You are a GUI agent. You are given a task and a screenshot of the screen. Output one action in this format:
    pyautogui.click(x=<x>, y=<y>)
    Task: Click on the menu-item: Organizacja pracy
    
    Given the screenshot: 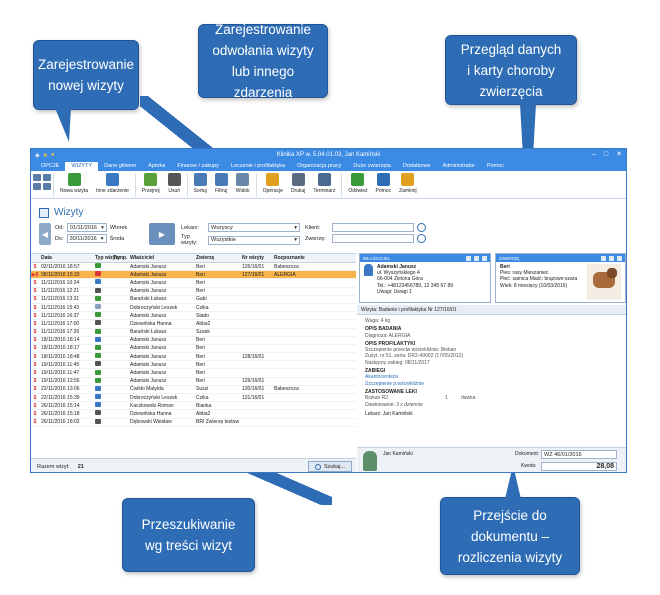 What is the action you would take?
    pyautogui.click(x=319, y=166)
    